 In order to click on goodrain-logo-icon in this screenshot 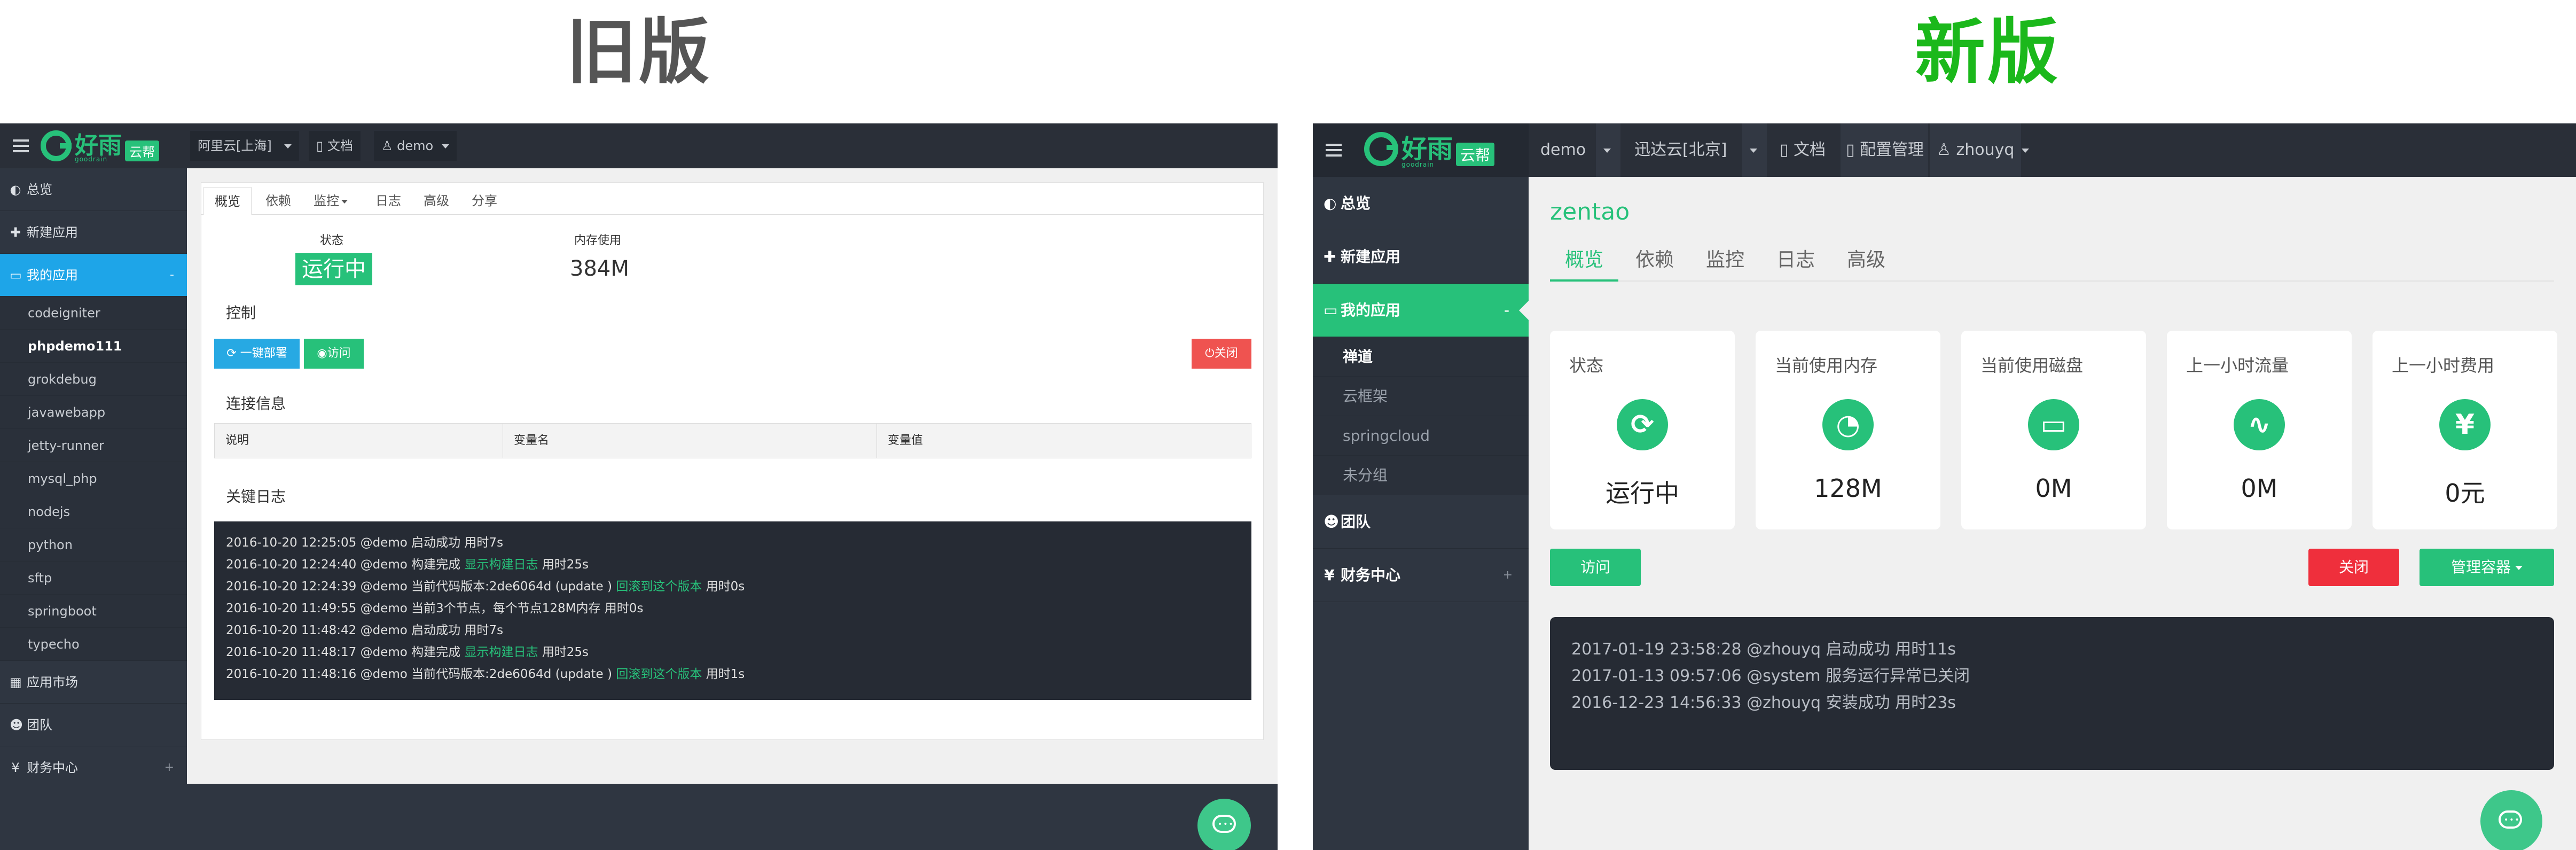, I will do `click(56, 146)`.